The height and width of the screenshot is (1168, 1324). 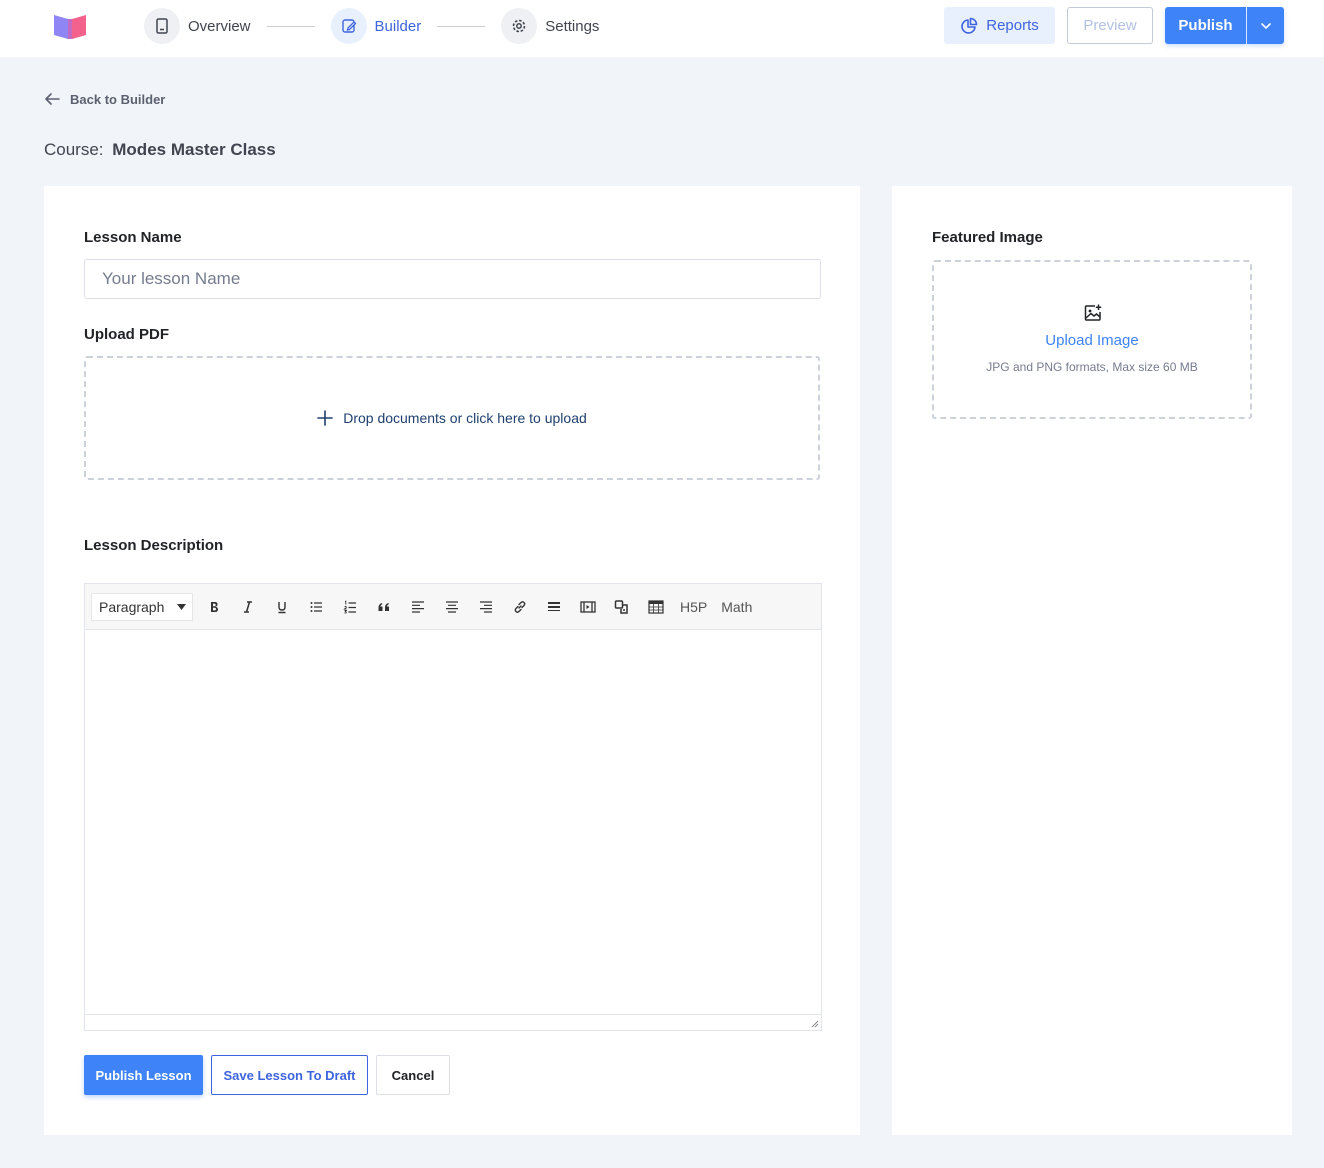 I want to click on table-button, so click(x=656, y=607).